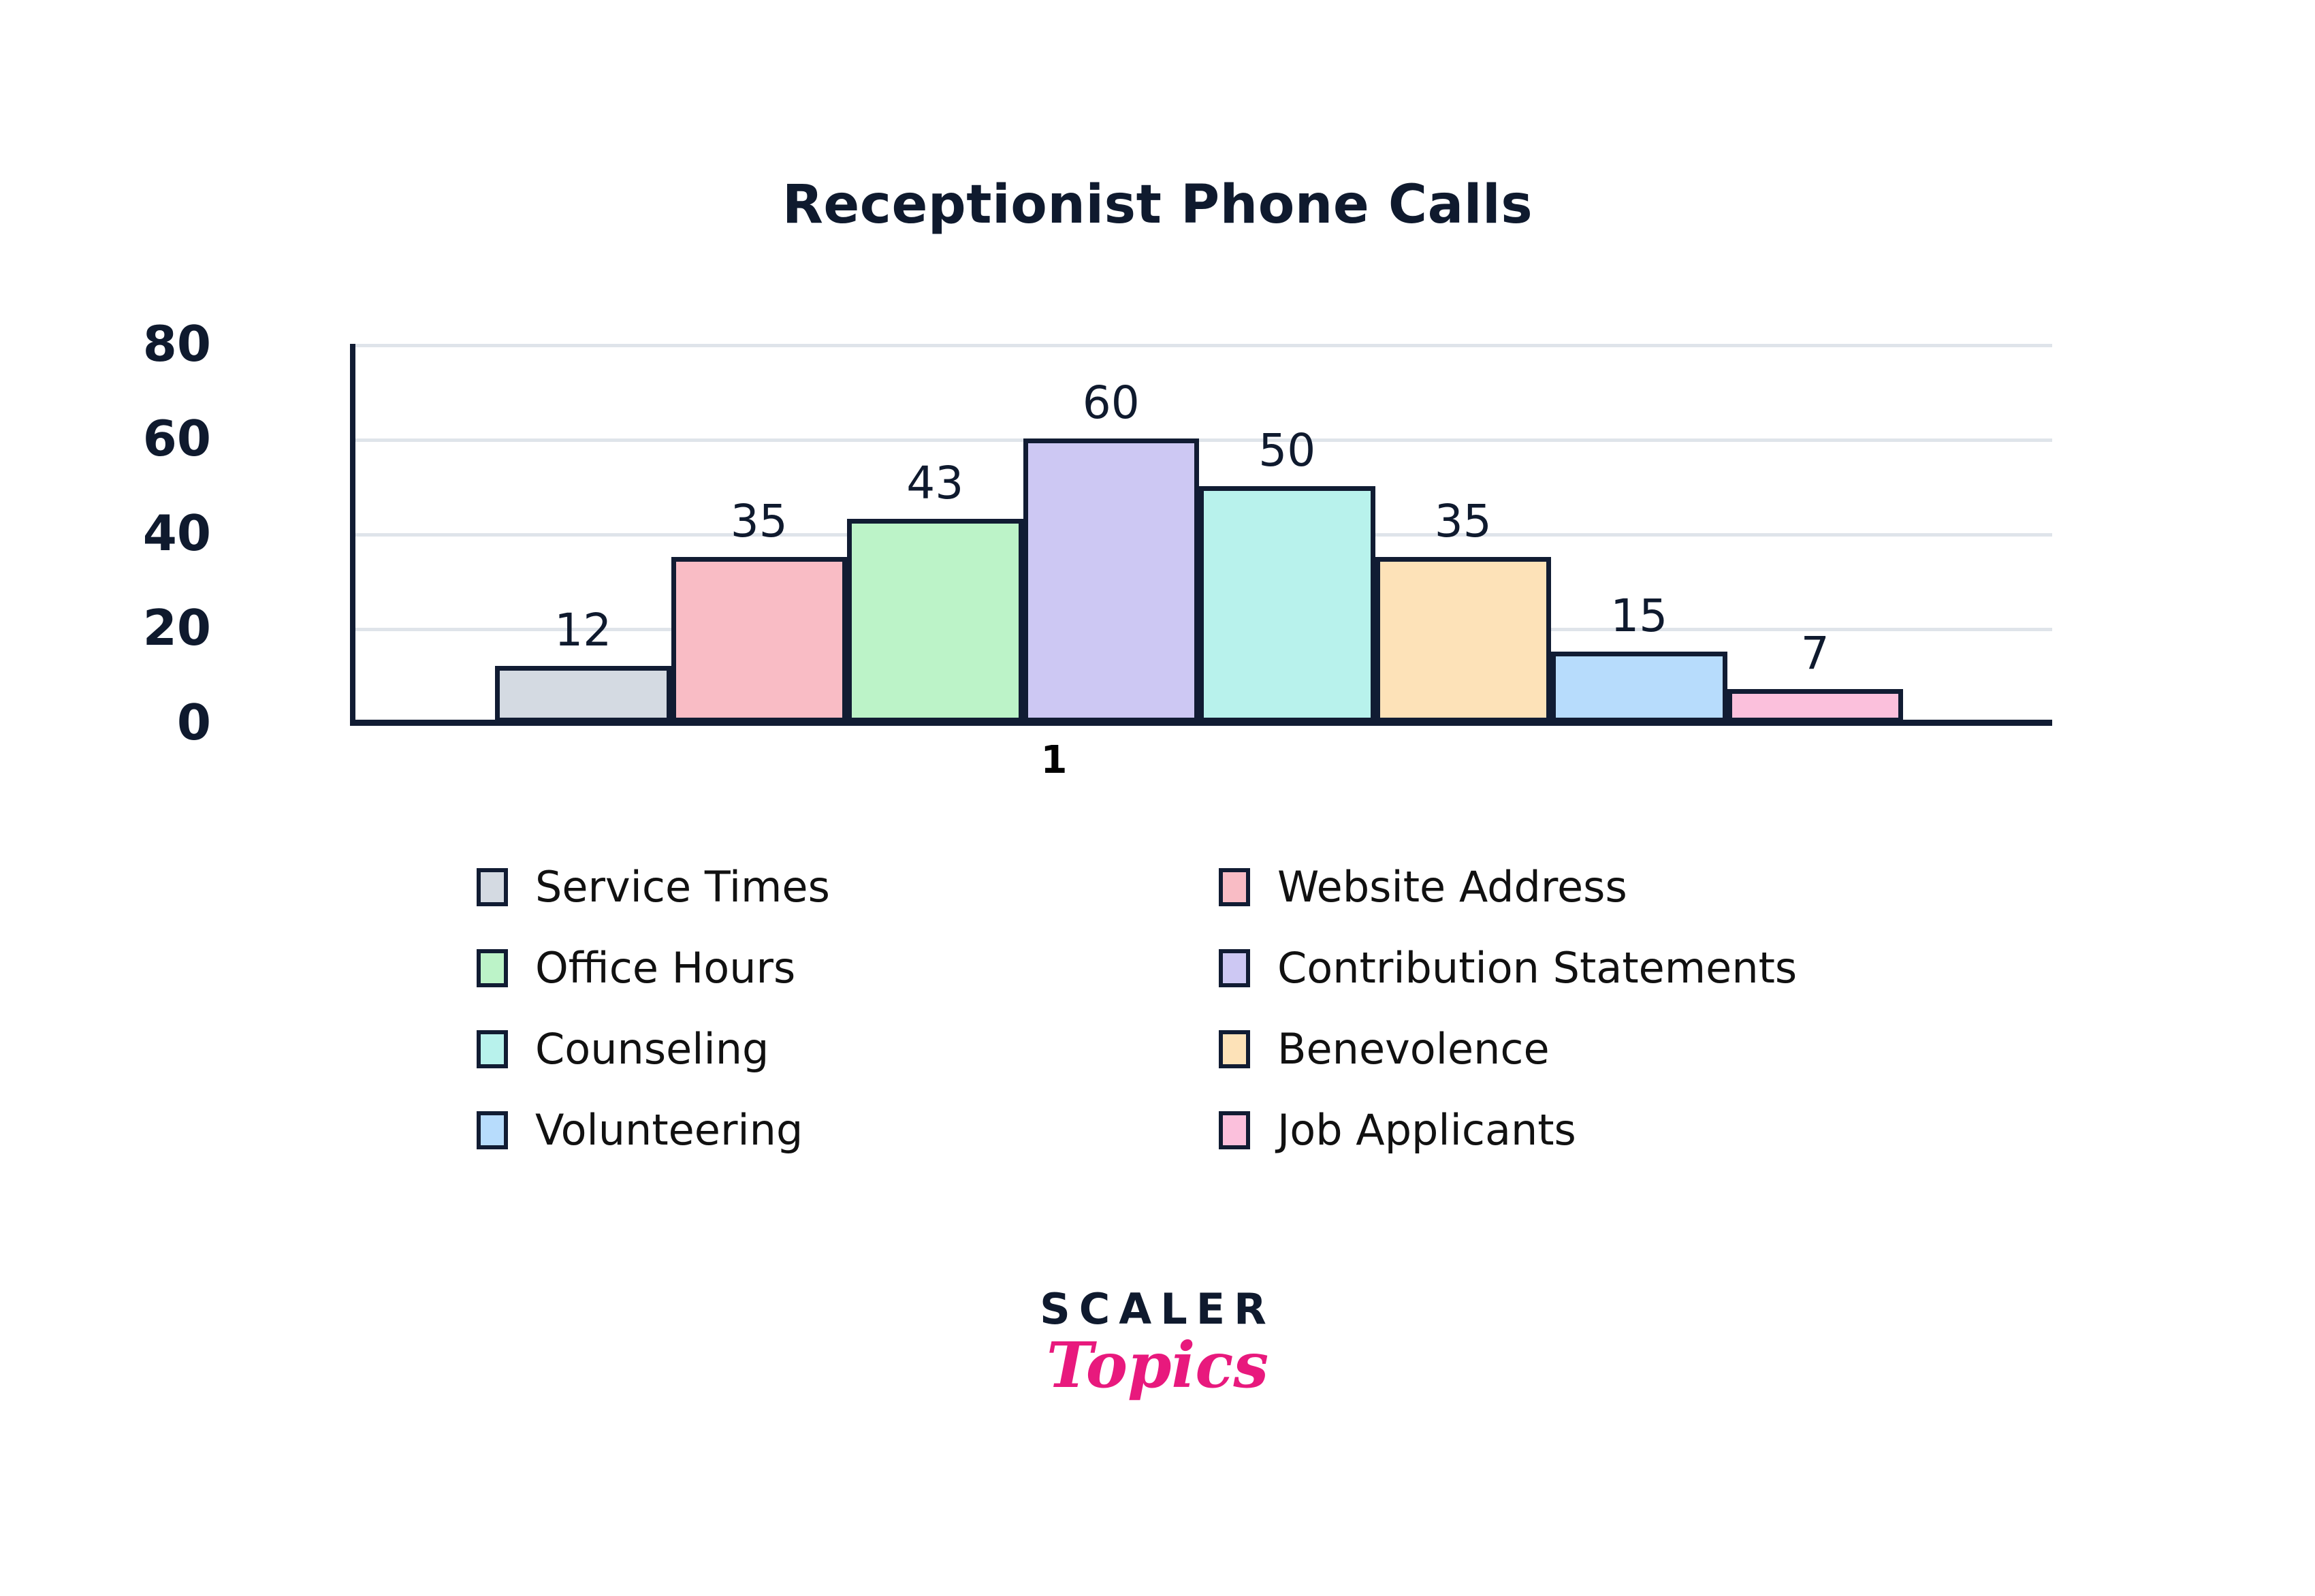  Describe the element at coordinates (1201, 723) in the screenshot. I see `x-axis-line` at that location.